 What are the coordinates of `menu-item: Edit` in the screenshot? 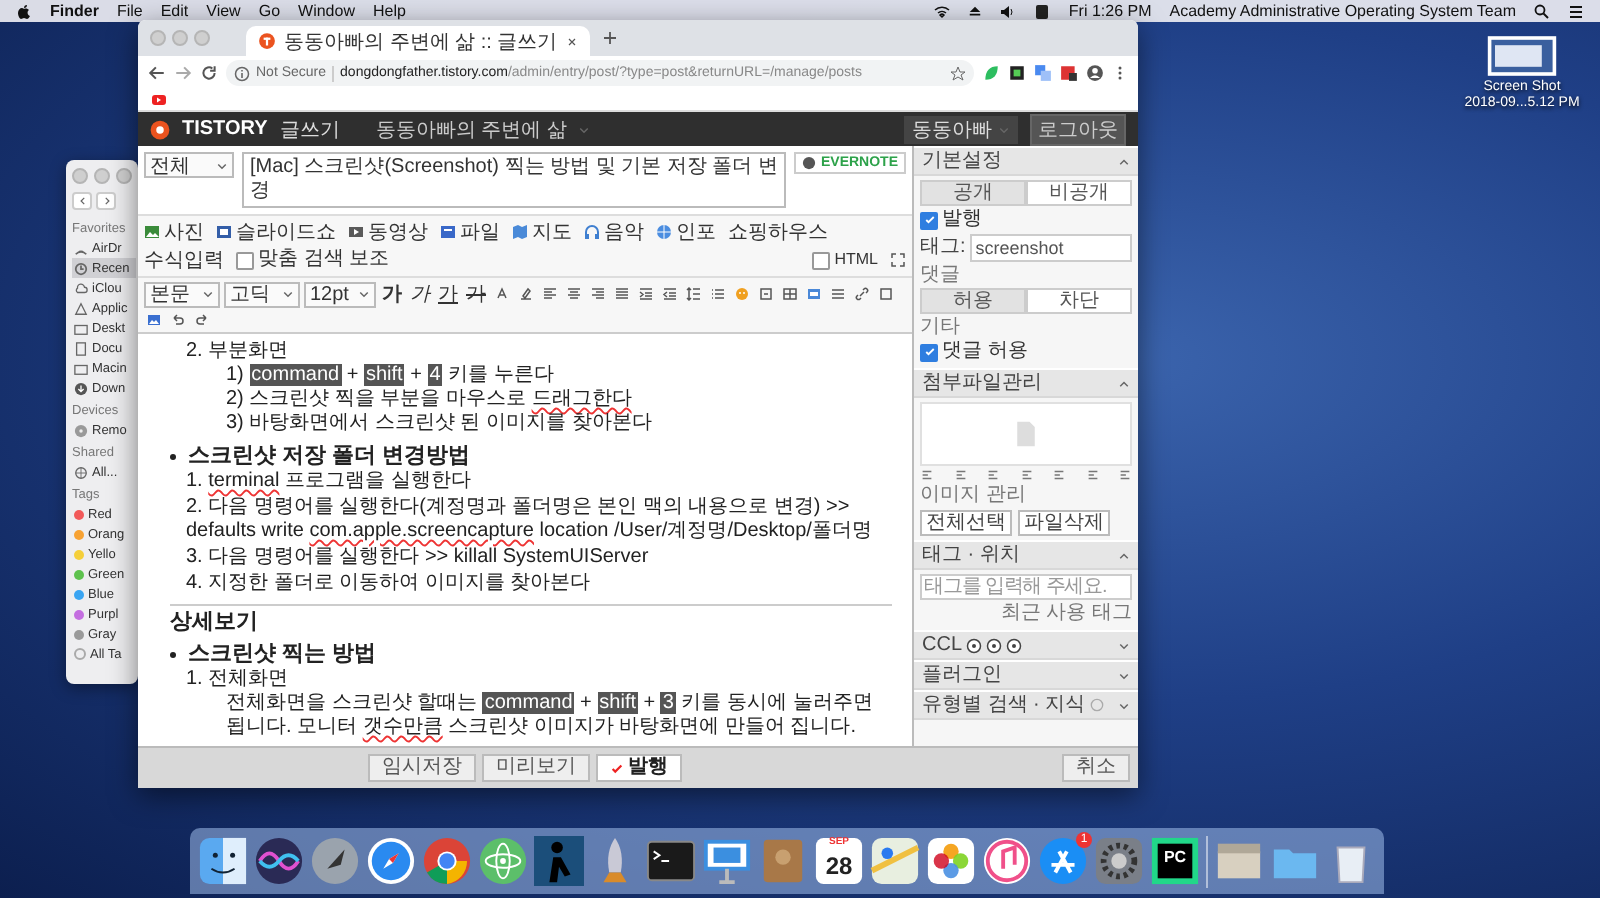 It's located at (174, 11).